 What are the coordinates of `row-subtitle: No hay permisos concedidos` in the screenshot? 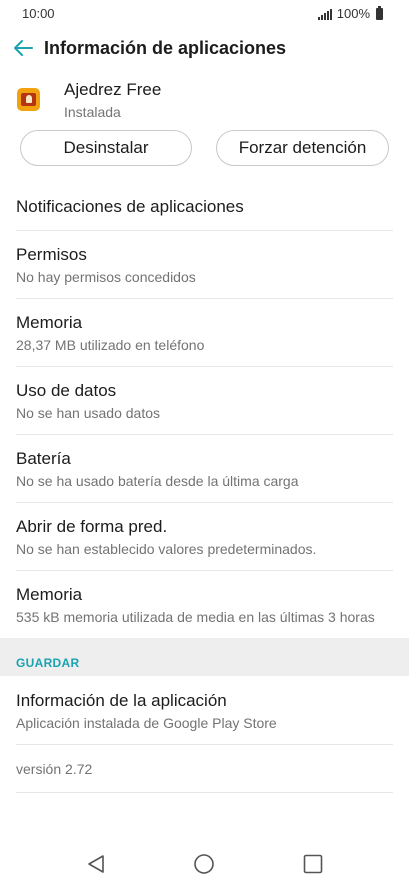 It's located at (106, 277).